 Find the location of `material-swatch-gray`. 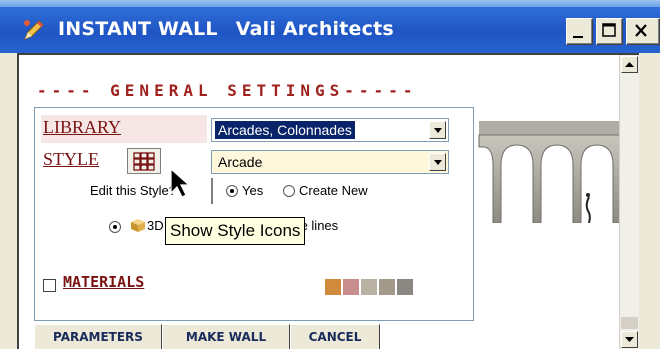

material-swatch-gray is located at coordinates (405, 287).